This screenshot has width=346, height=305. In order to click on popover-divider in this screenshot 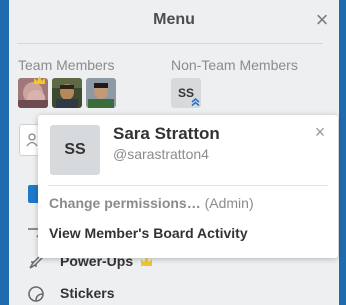, I will do `click(188, 185)`.